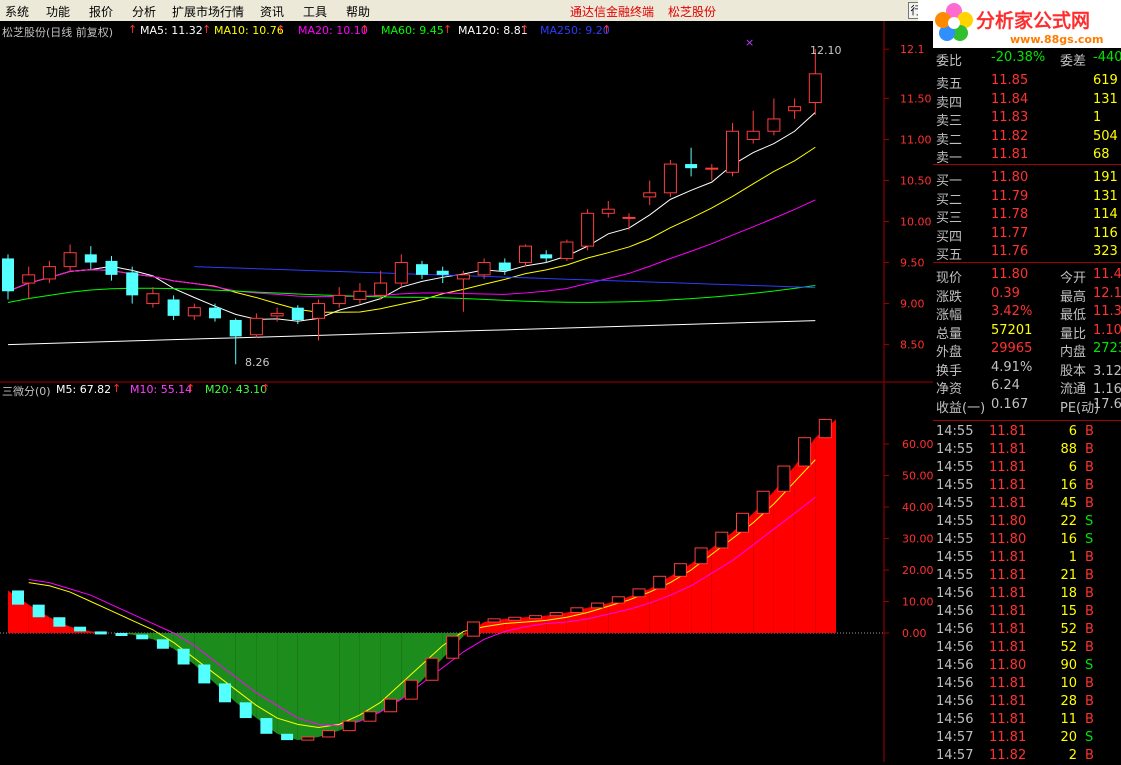 The width and height of the screenshot is (1121, 765). What do you see at coordinates (1101, 154) in the screenshot?
I see `ask-volume: 68` at bounding box center [1101, 154].